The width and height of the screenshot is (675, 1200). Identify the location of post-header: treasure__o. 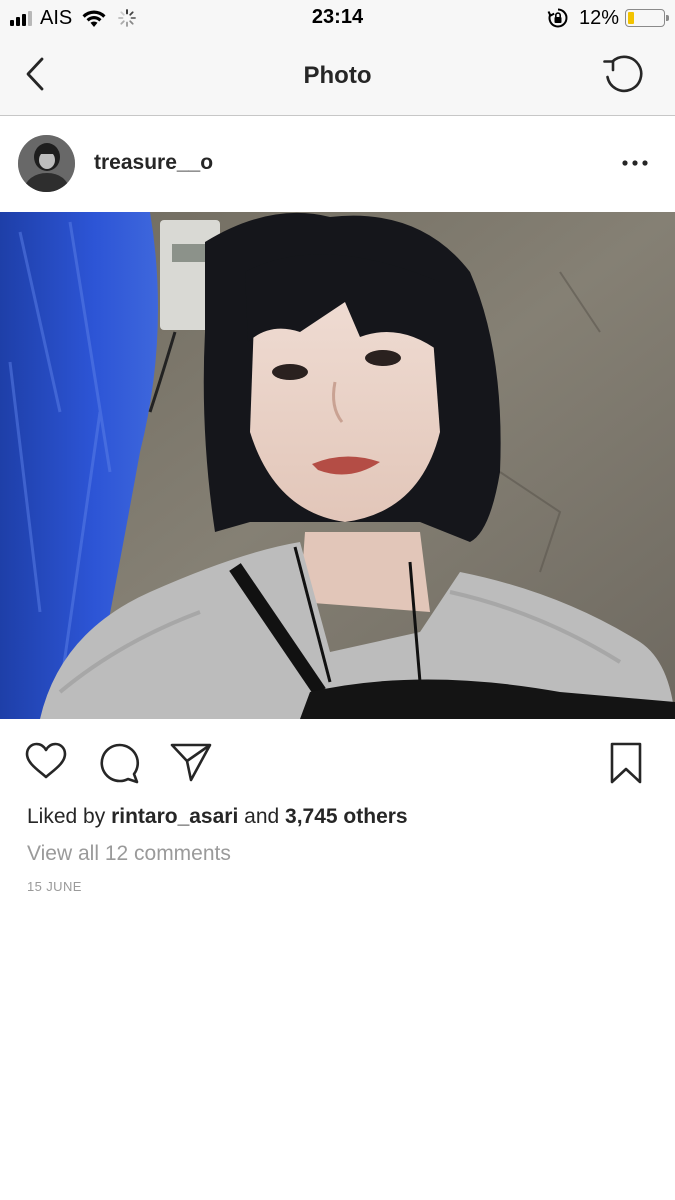
(337, 164).